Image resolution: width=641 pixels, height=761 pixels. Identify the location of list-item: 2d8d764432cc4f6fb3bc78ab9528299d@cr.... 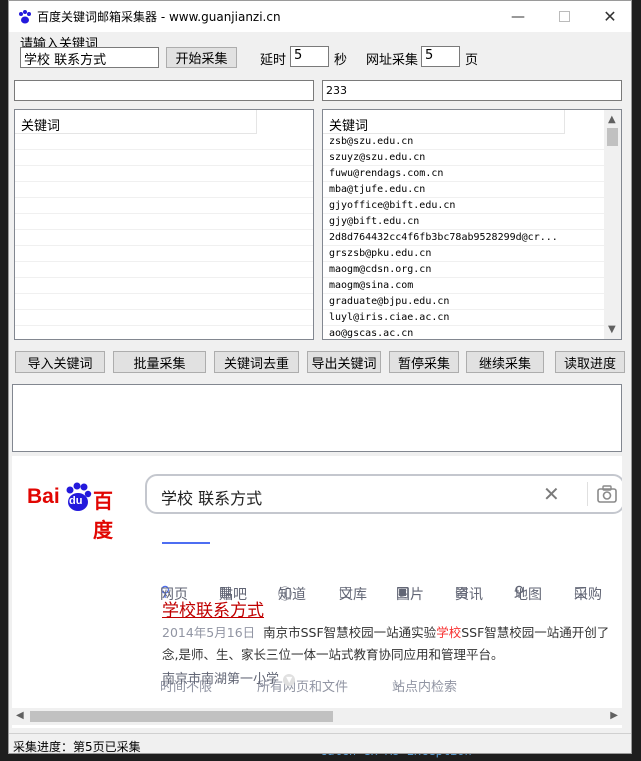
(463, 238).